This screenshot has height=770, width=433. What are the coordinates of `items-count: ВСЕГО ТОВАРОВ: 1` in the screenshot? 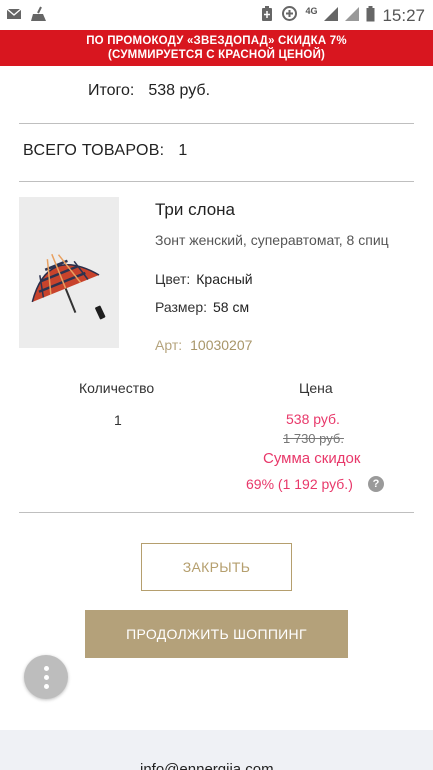 It's located at (105, 151).